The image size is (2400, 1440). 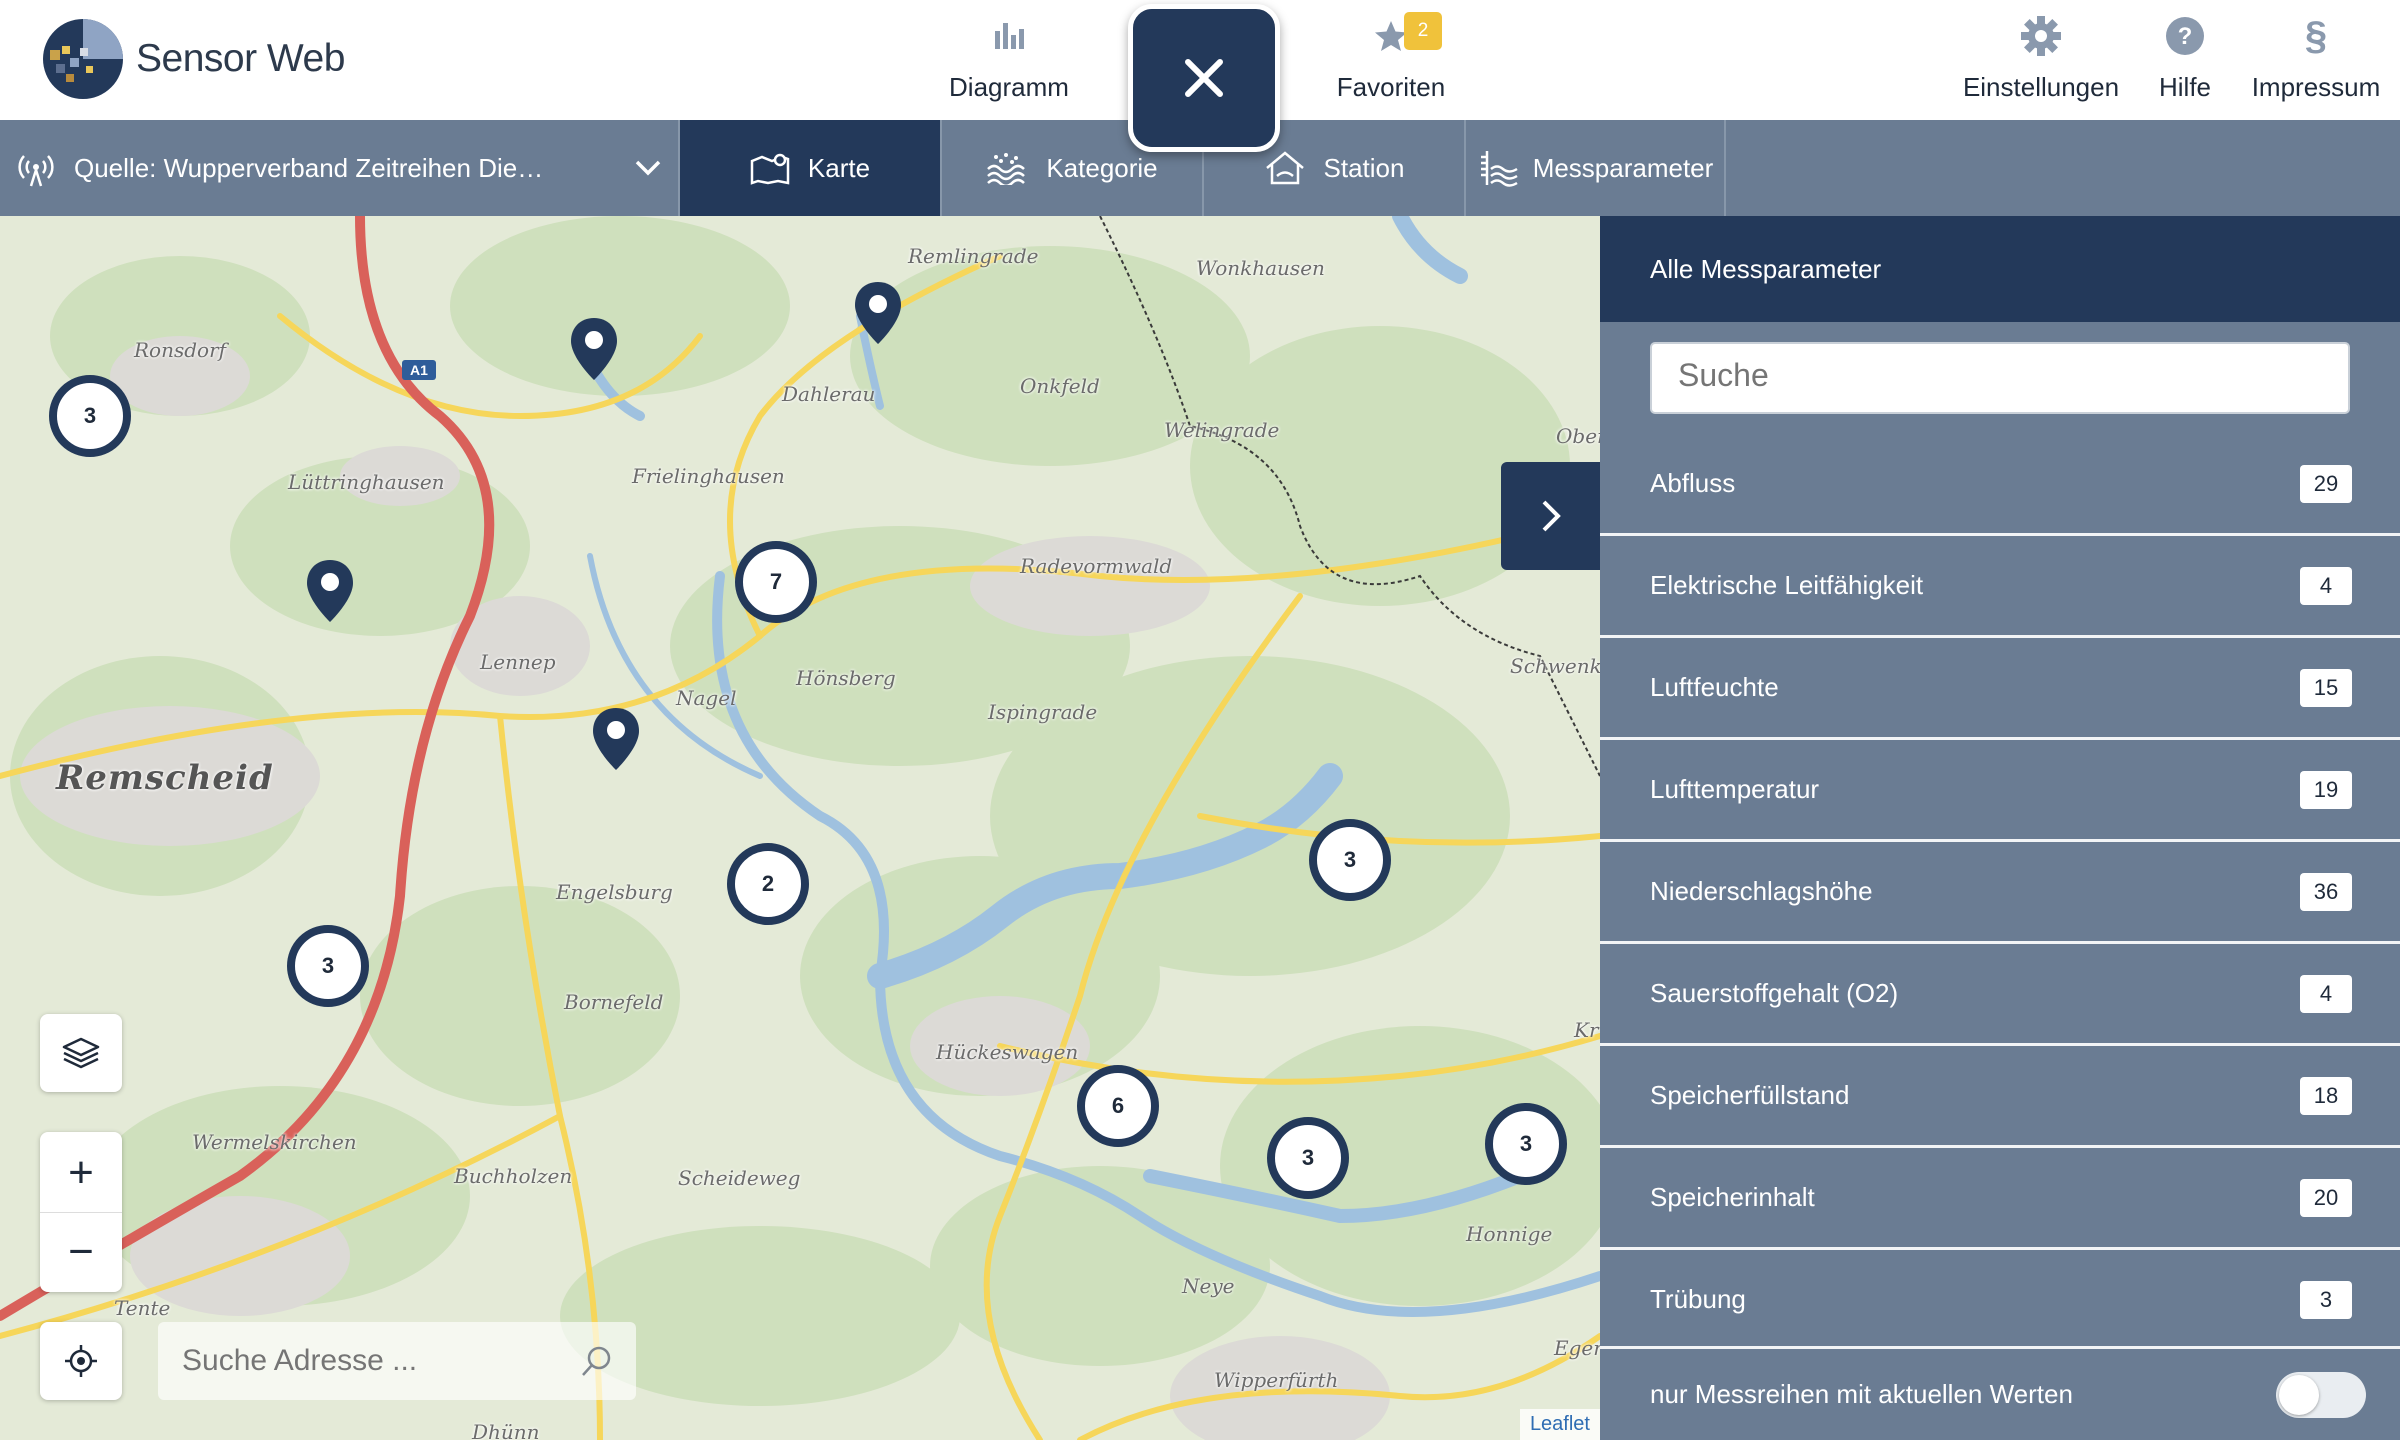 I want to click on map-attribution-link: Leaflet, so click(x=1559, y=1424).